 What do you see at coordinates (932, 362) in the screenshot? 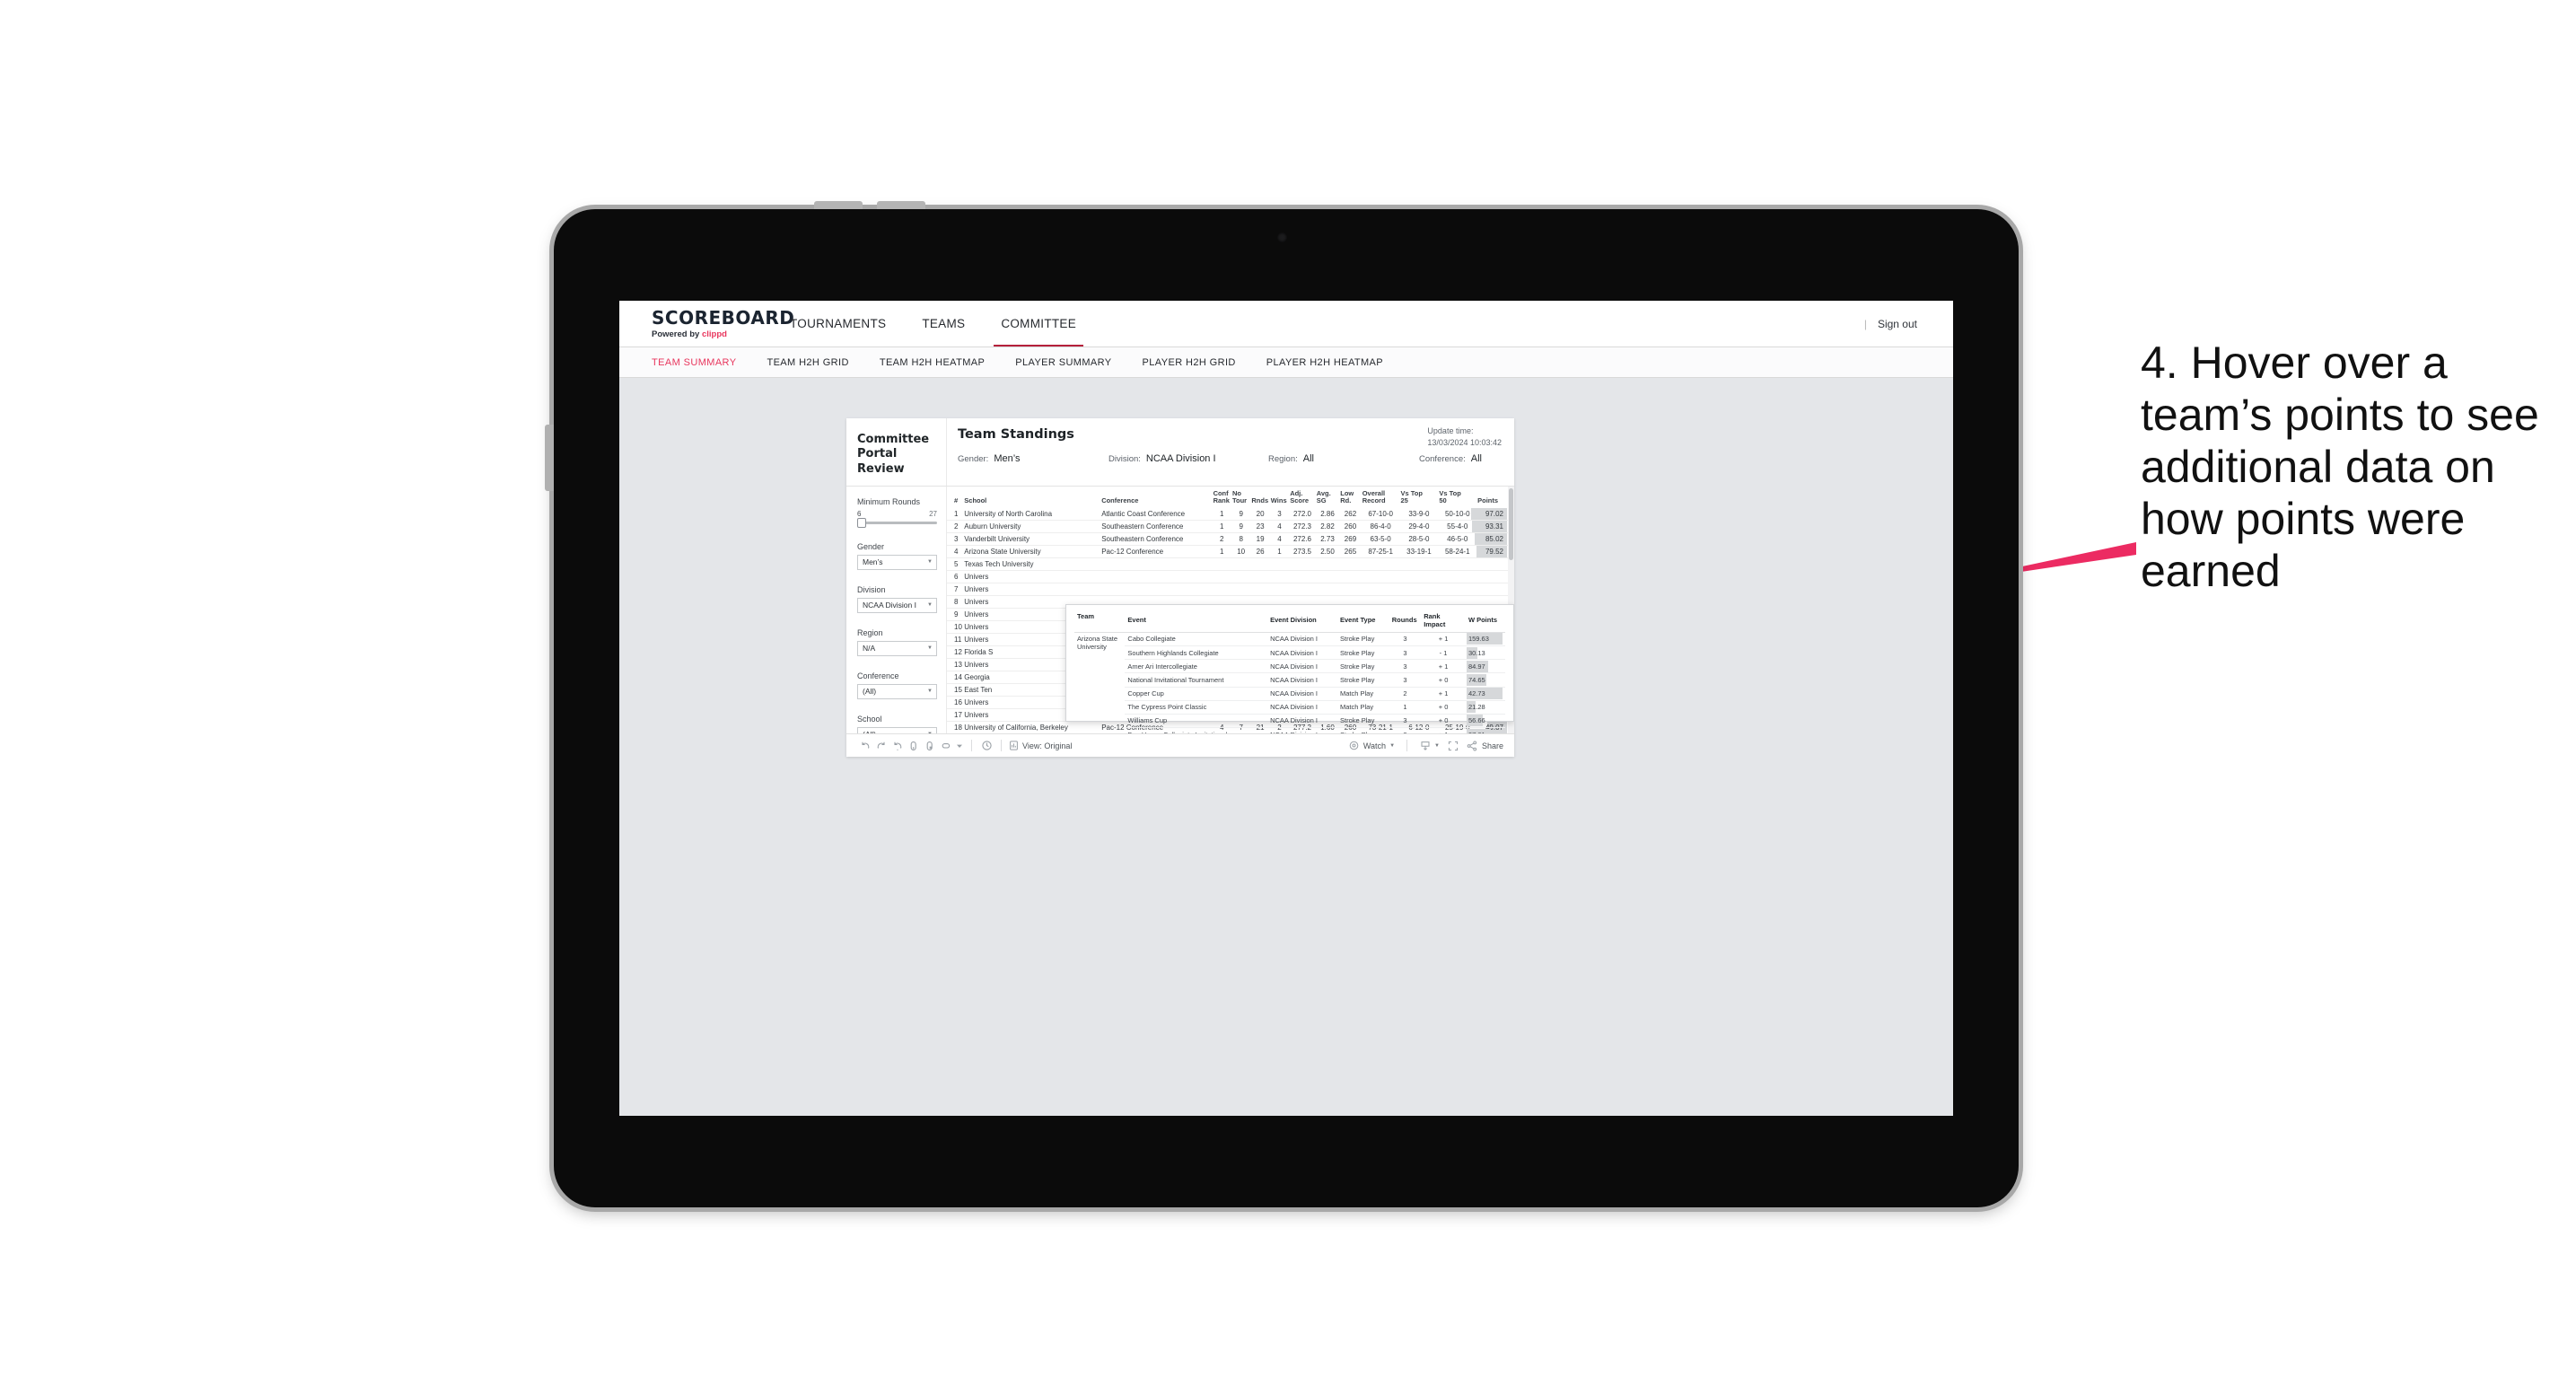
I see `tab-team-h2h-heatmap: TEAM H2H HEATMAP` at bounding box center [932, 362].